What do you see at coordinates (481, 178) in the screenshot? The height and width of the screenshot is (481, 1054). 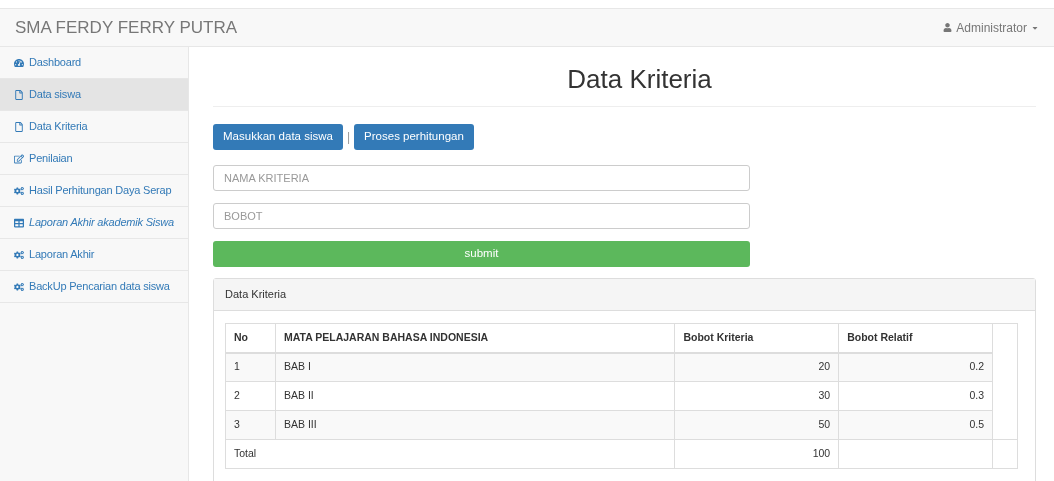 I see `text-field: NAMA KRITERIA` at bounding box center [481, 178].